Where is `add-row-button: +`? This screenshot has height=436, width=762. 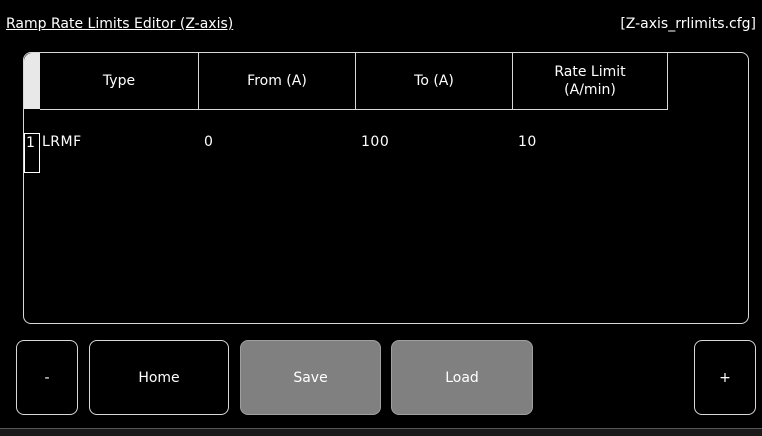 add-row-button: + is located at coordinates (725, 377).